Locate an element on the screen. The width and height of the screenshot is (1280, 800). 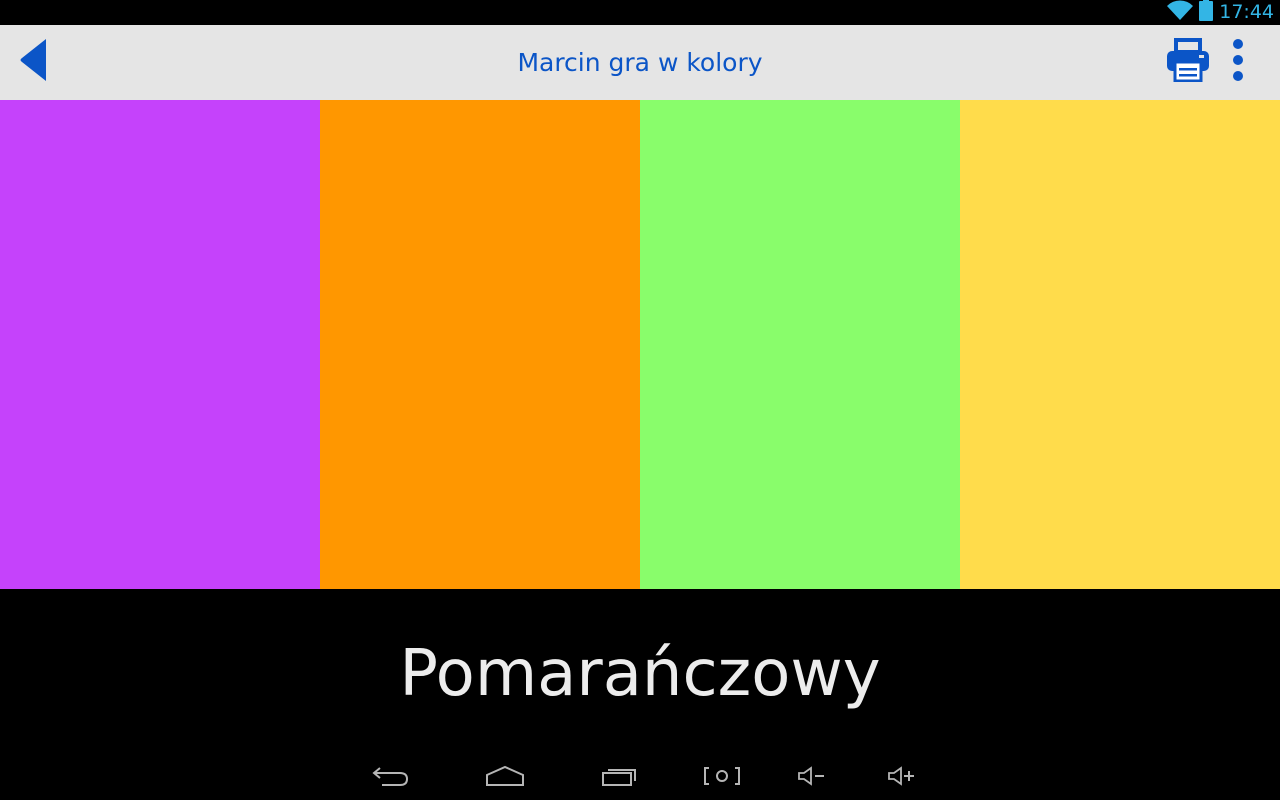
status-time: 17:44 is located at coordinates (1246, 12).